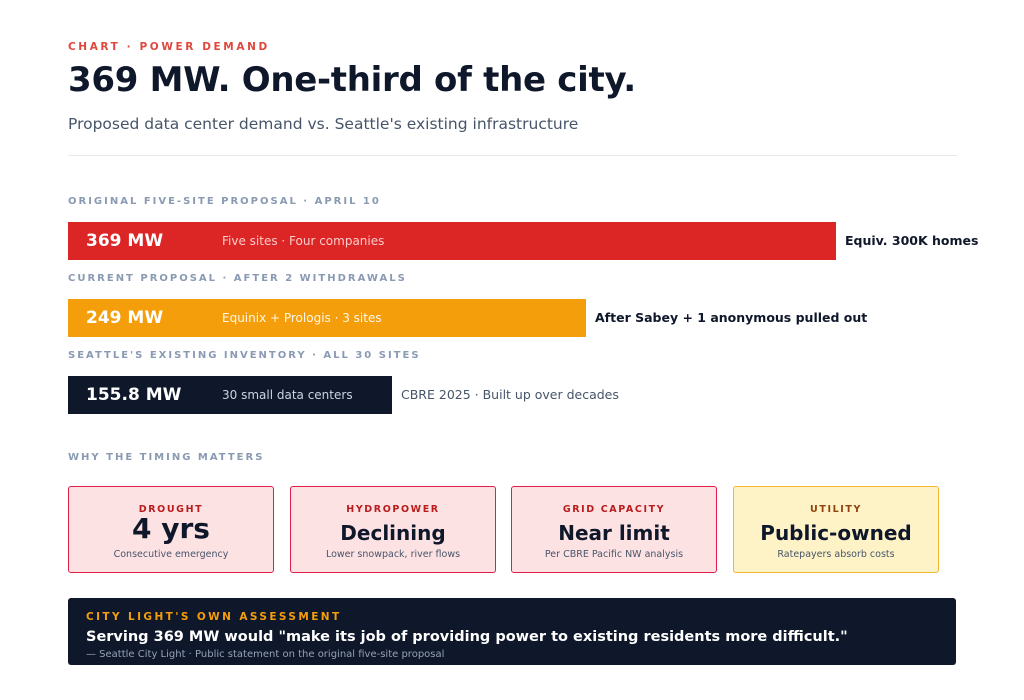 The width and height of the screenshot is (1024, 700). Describe the element at coordinates (393, 554) in the screenshot. I see `card-hydropower-sub: Lower snowpack, river flows` at that location.